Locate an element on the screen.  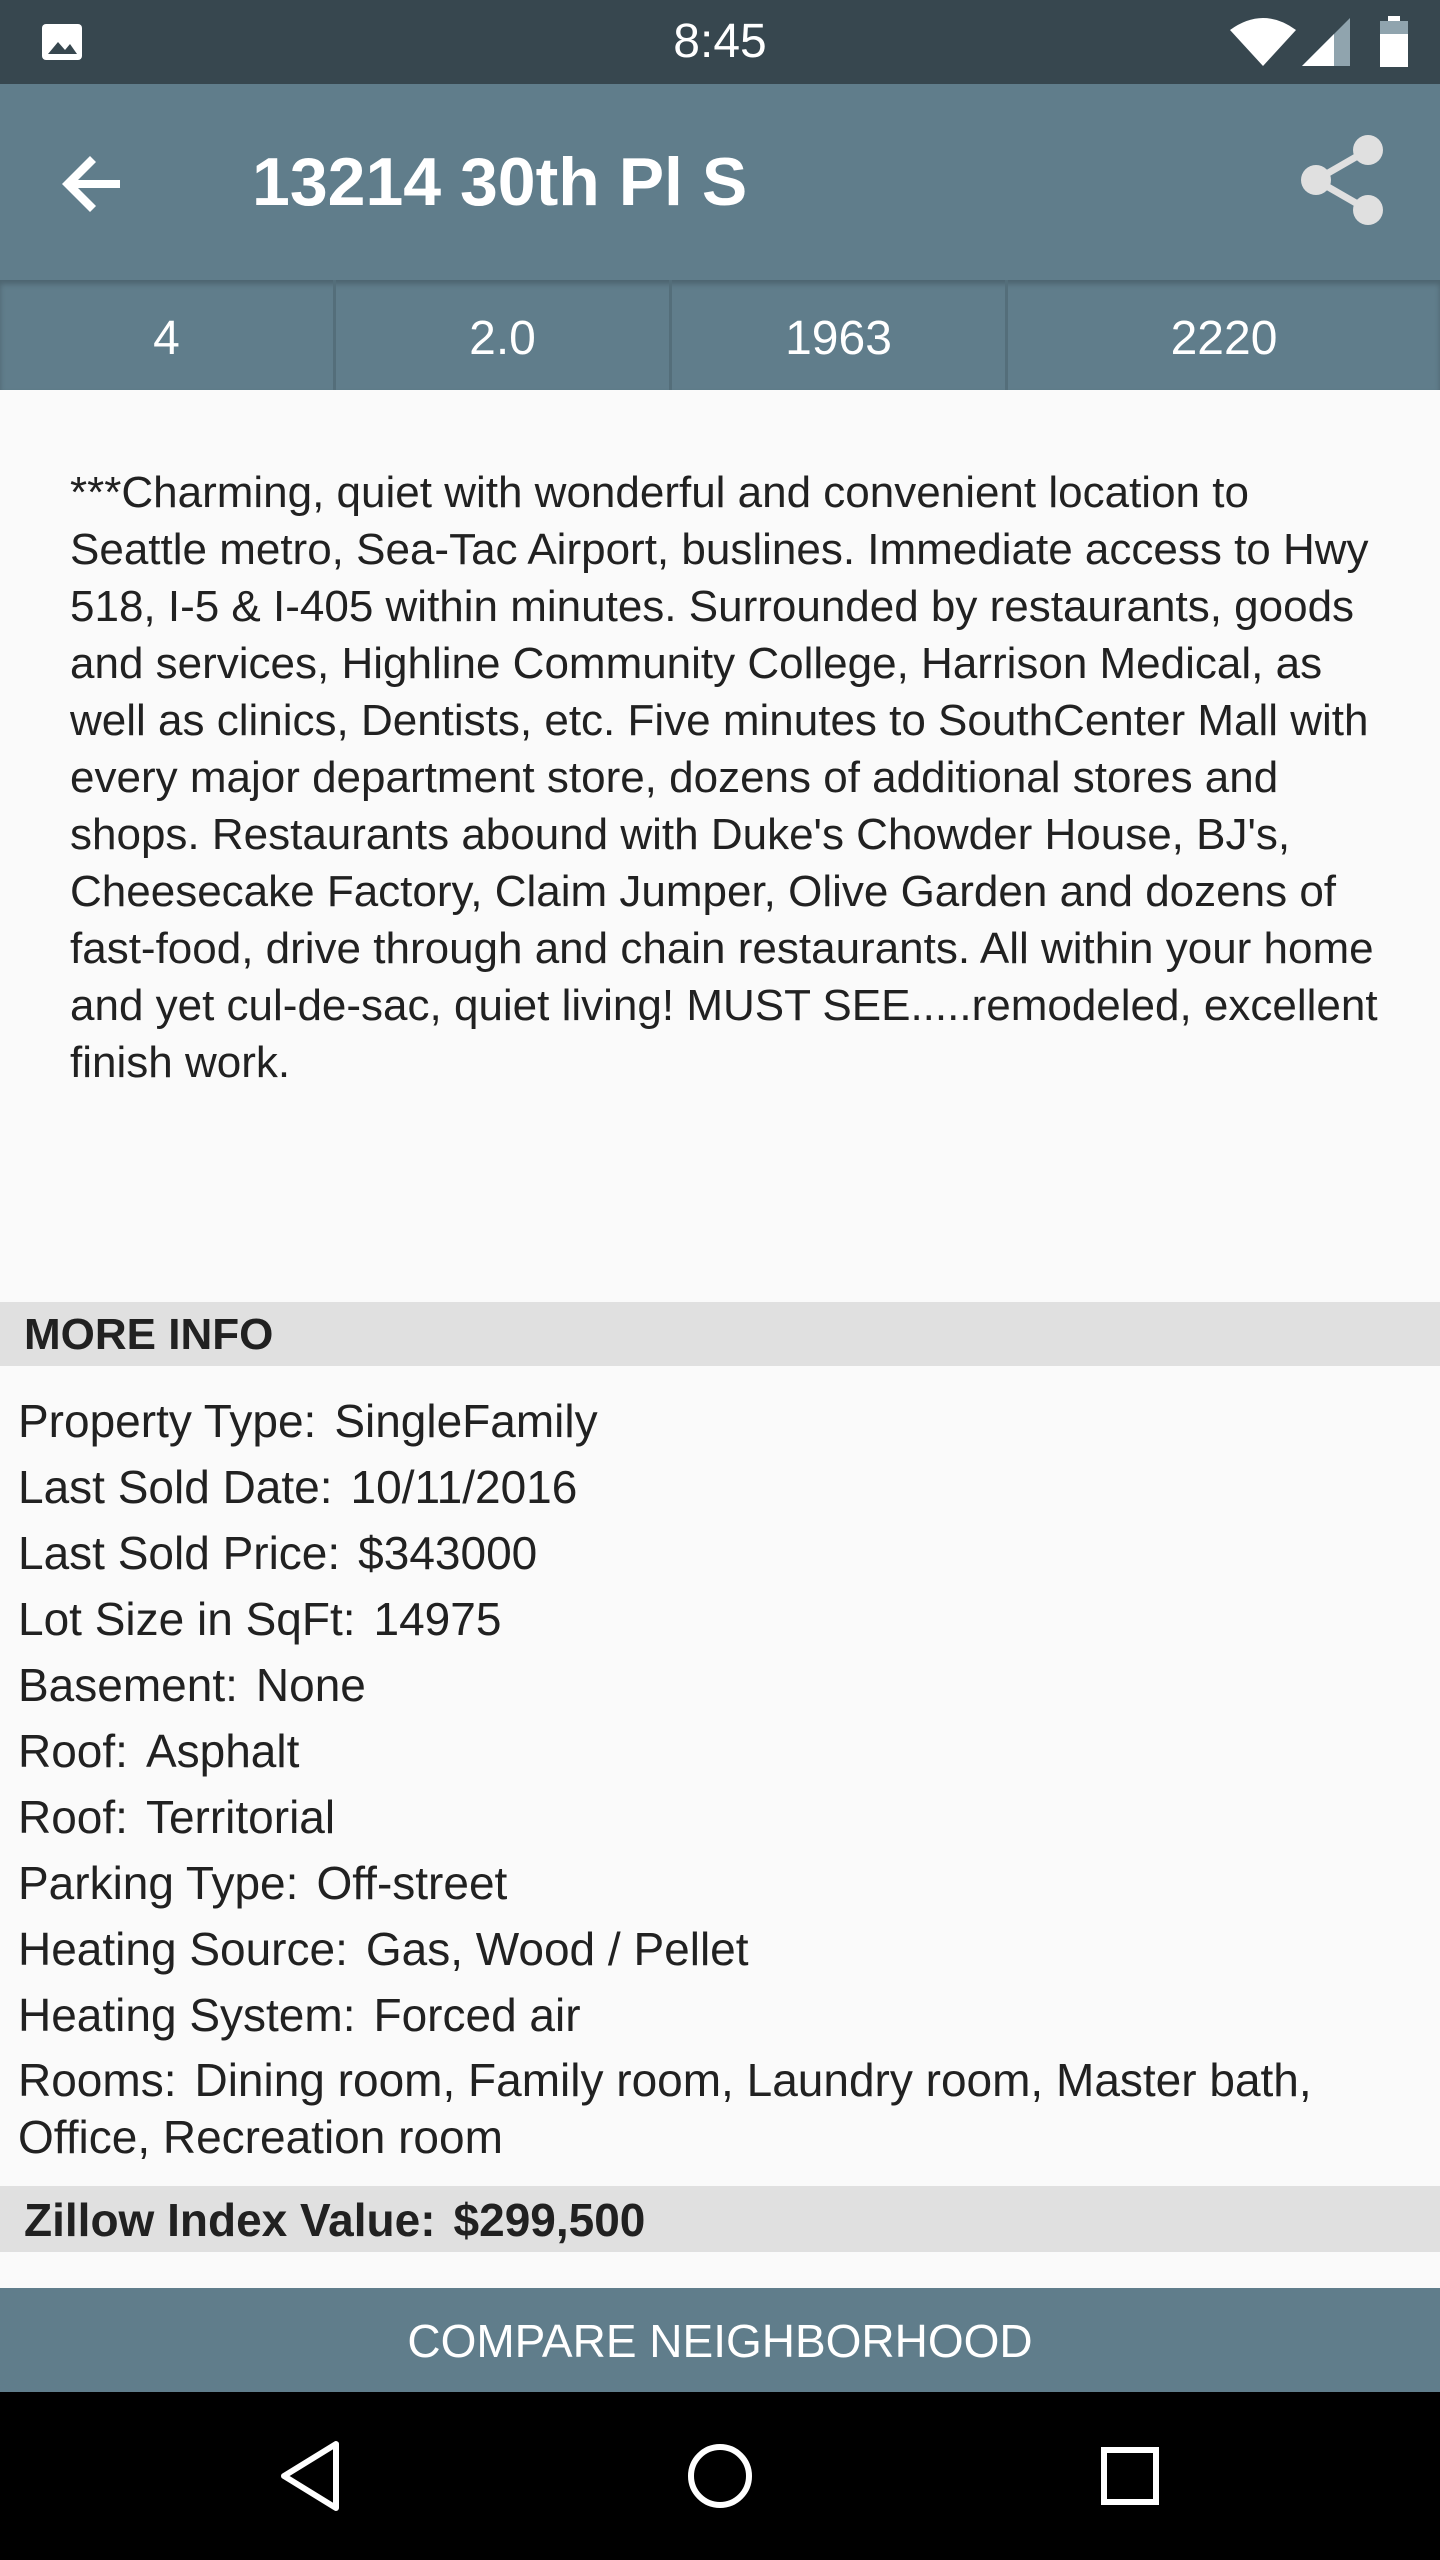
info-value: None is located at coordinates (310, 1685).